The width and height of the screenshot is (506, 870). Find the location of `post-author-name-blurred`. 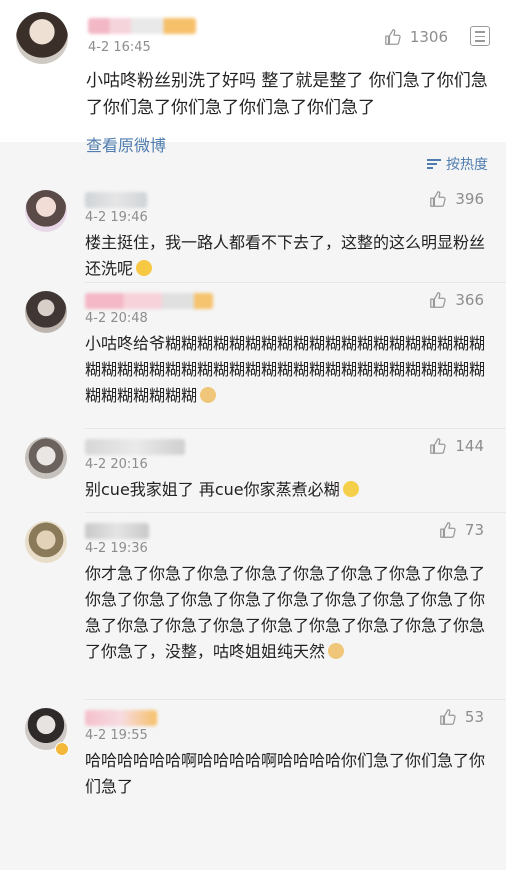

post-author-name-blurred is located at coordinates (142, 26).